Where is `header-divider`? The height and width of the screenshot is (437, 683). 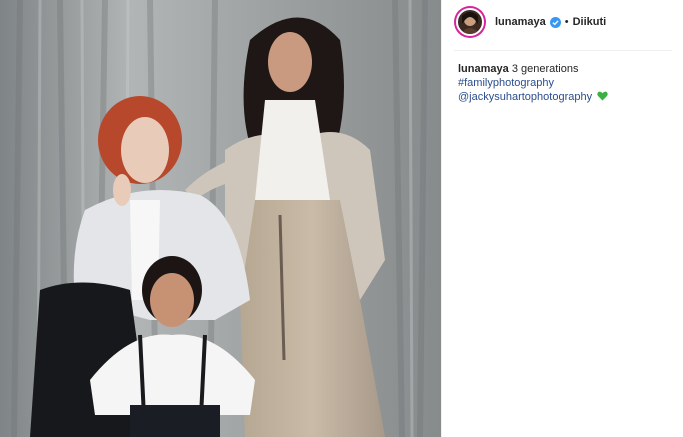 header-divider is located at coordinates (563, 50).